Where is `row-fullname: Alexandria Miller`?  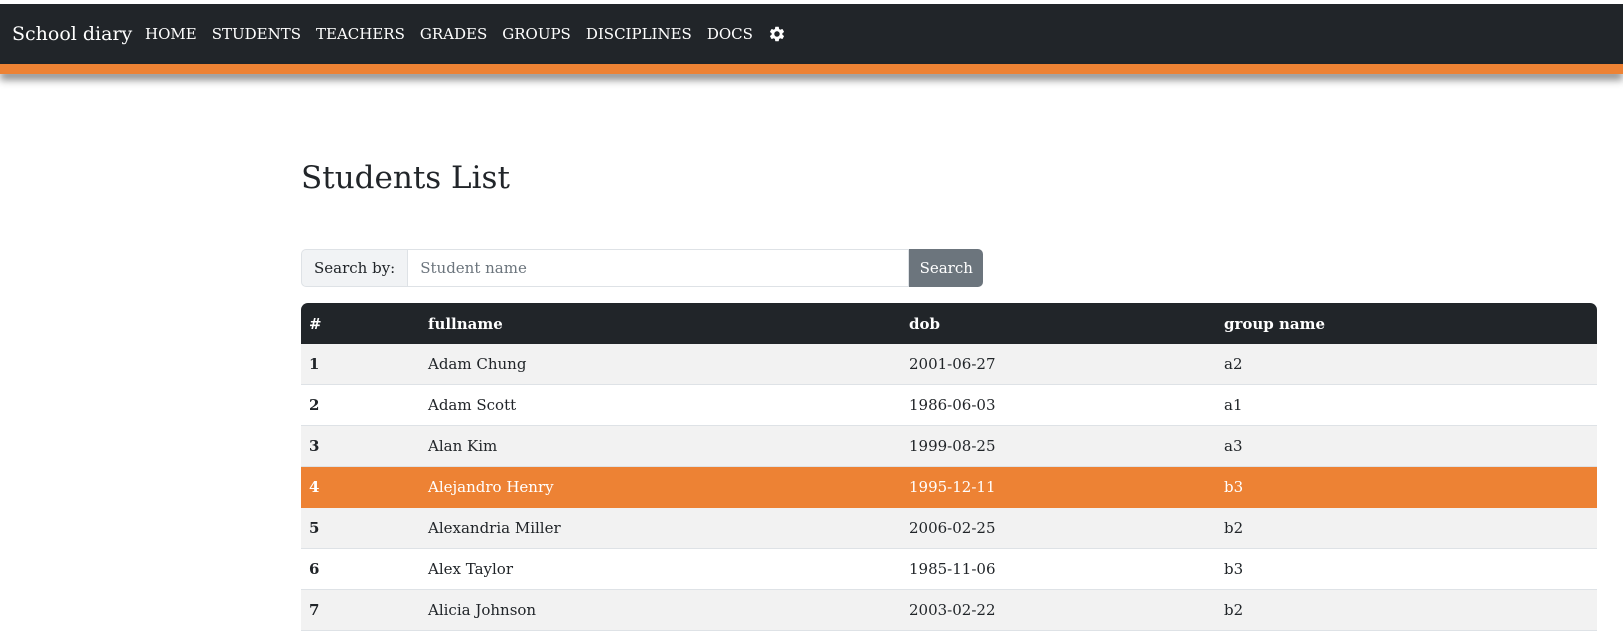 row-fullname: Alexandria Miller is located at coordinates (660, 528).